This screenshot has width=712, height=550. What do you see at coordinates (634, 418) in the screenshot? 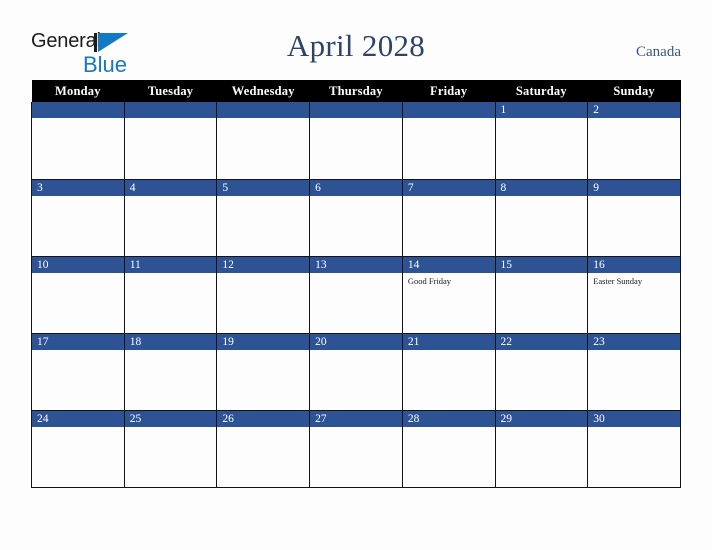
I see `day-number: 30` at bounding box center [634, 418].